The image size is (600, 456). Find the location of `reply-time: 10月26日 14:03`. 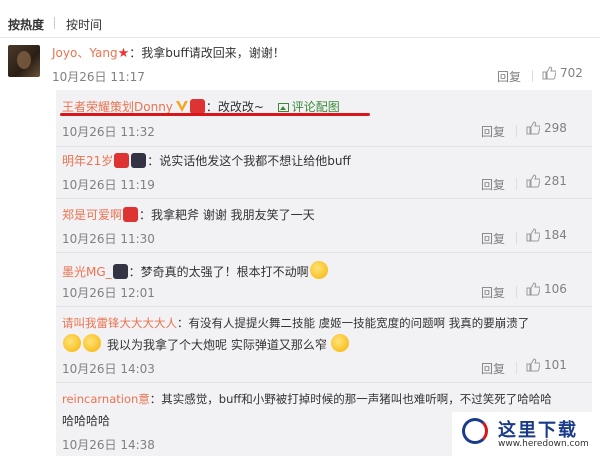

reply-time: 10月26日 14:03 is located at coordinates (108, 369).